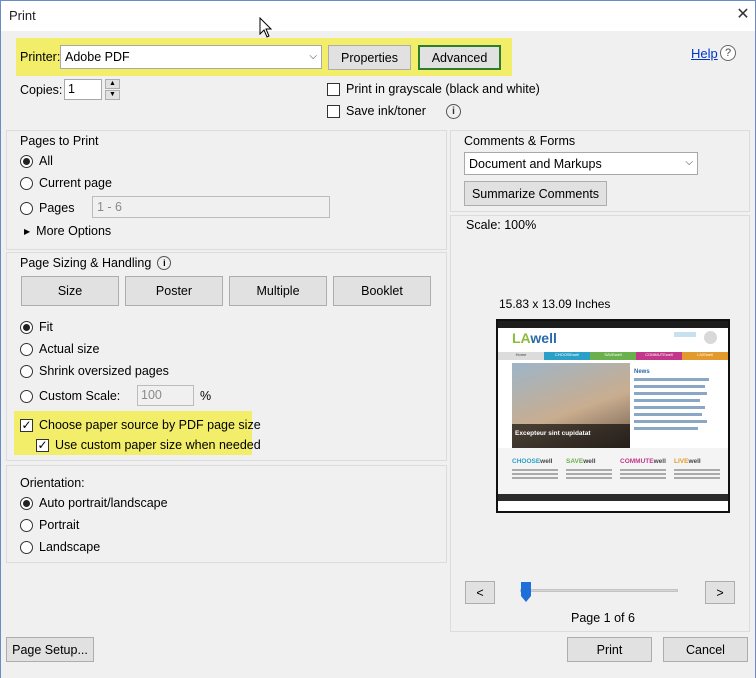 Image resolution: width=756 pixels, height=678 pixels. Describe the element at coordinates (59, 525) in the screenshot. I see `radio-portrait-label: Portrait` at that location.